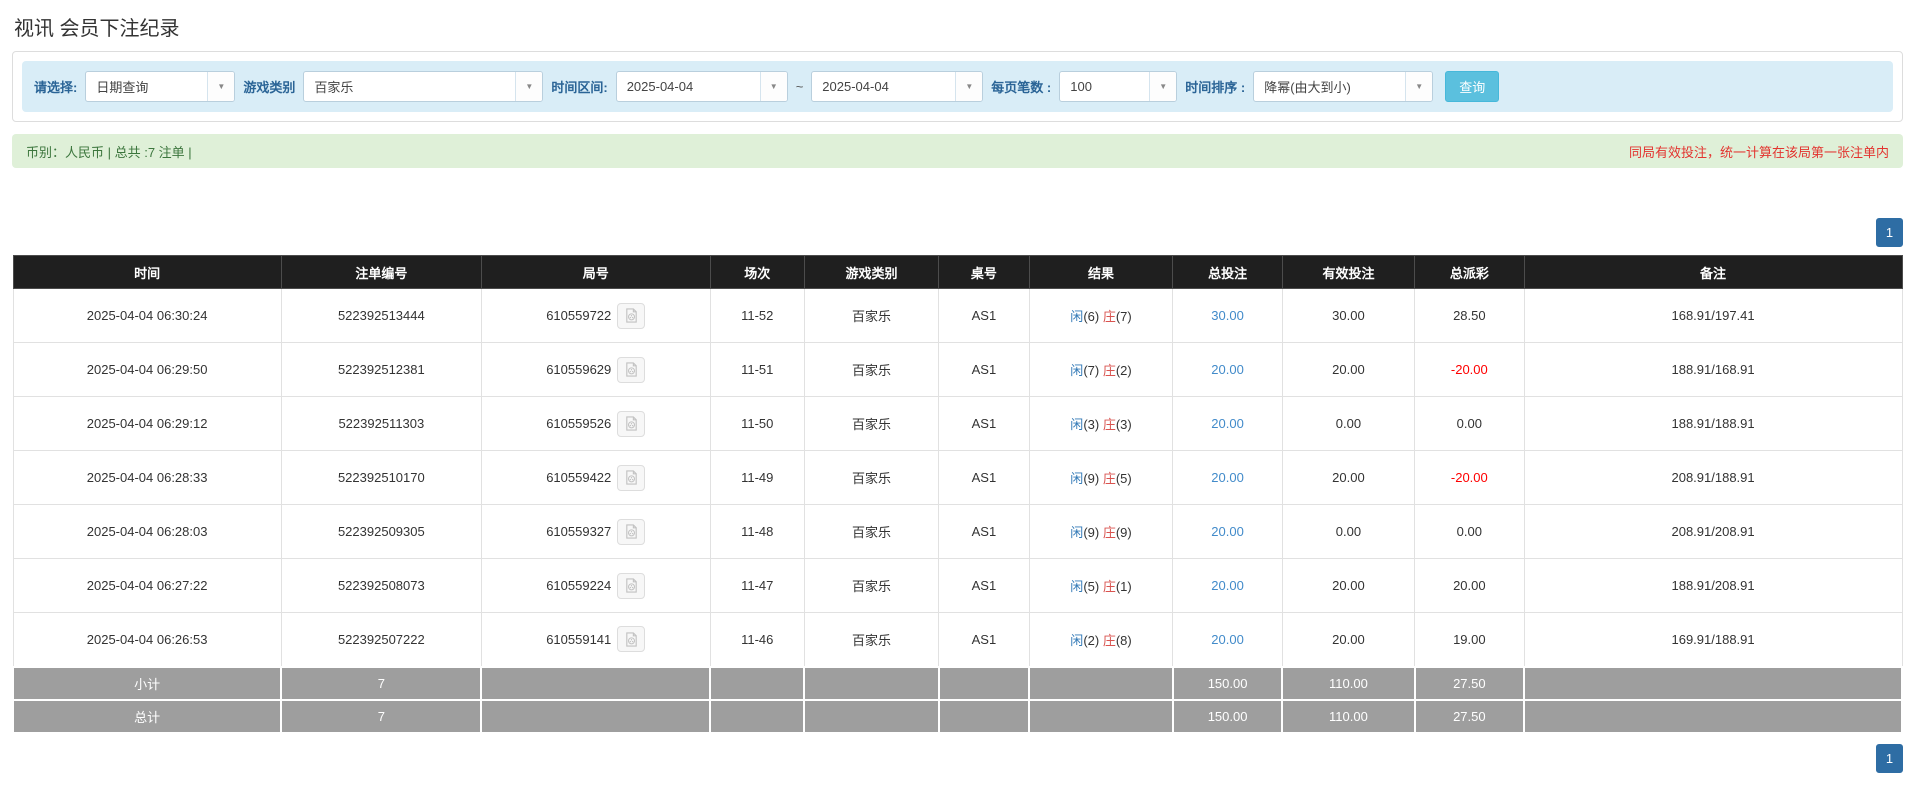 The image size is (1915, 791). Describe the element at coordinates (97, 29) in the screenshot. I see `page-title: 视讯 会员下注纪录` at that location.